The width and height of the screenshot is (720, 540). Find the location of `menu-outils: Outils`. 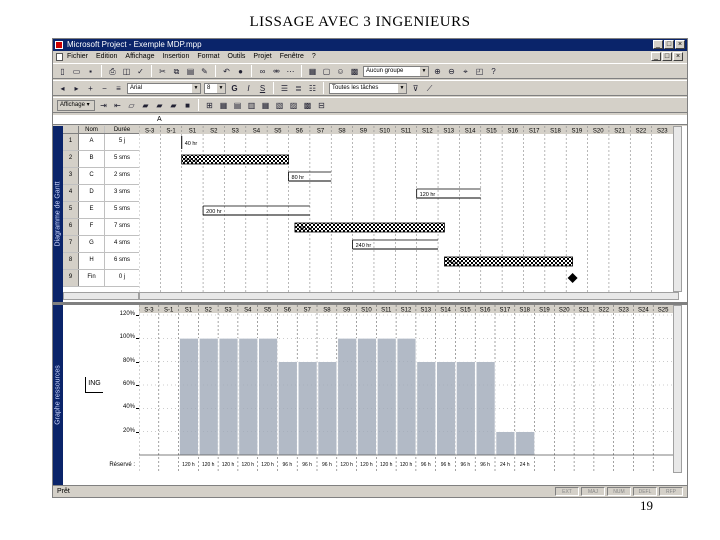

menu-outils: Outils is located at coordinates (237, 57).